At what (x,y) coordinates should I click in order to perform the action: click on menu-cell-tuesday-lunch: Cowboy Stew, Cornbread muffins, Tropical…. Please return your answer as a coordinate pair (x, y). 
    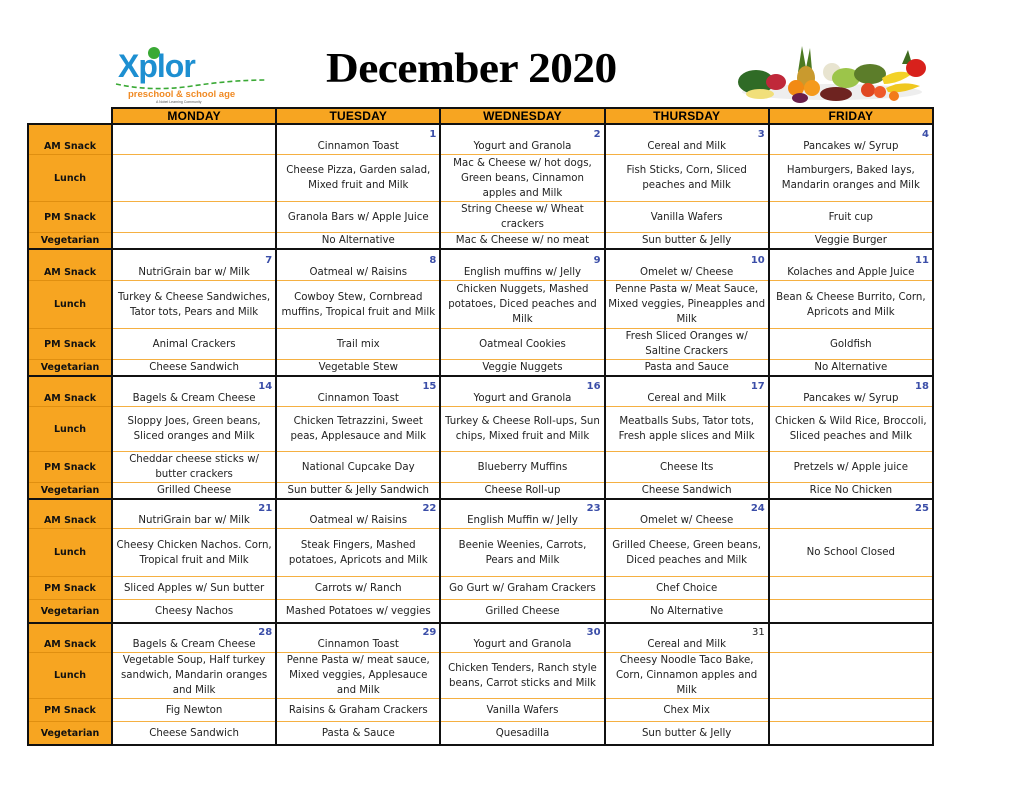
    Looking at the image, I should click on (358, 304).